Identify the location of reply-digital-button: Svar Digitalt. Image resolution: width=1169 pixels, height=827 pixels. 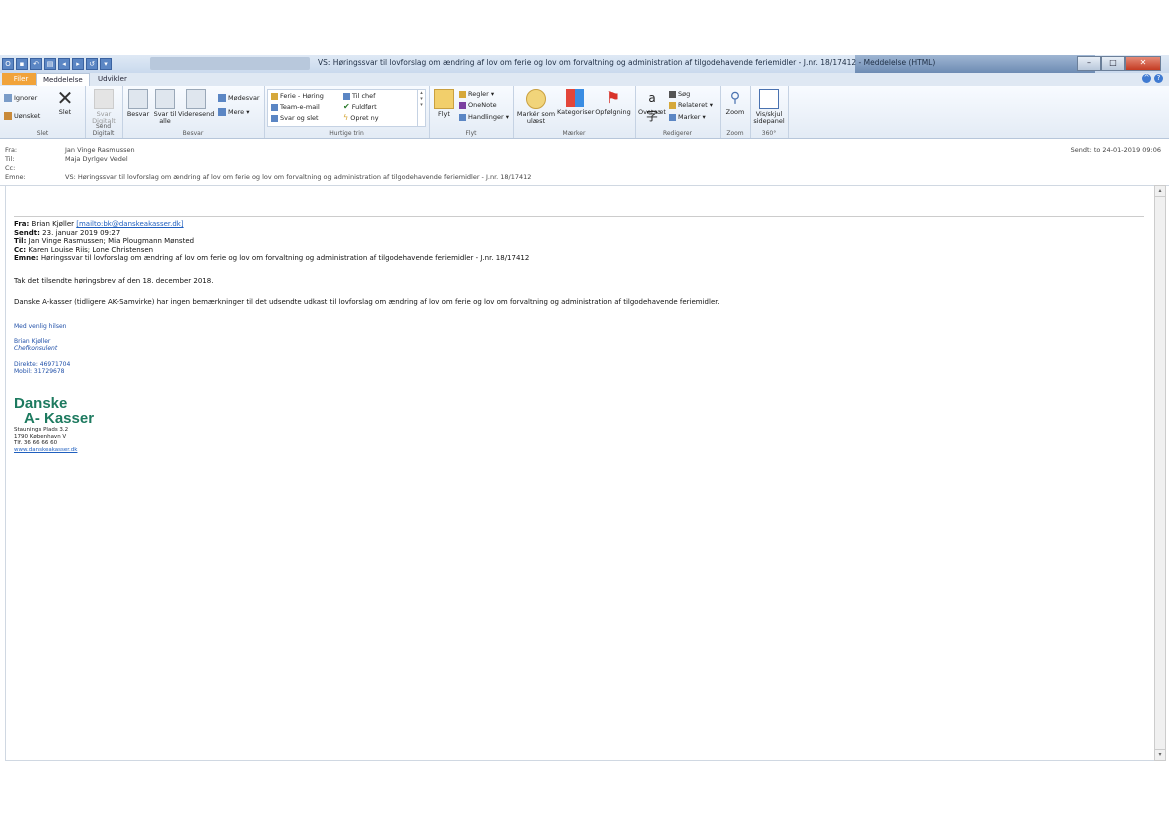
(104, 107).